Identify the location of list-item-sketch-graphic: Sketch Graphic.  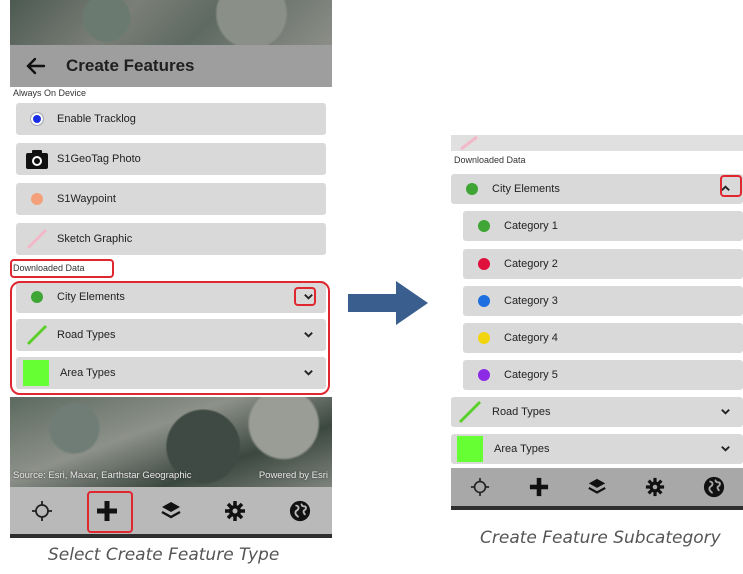
(171, 239).